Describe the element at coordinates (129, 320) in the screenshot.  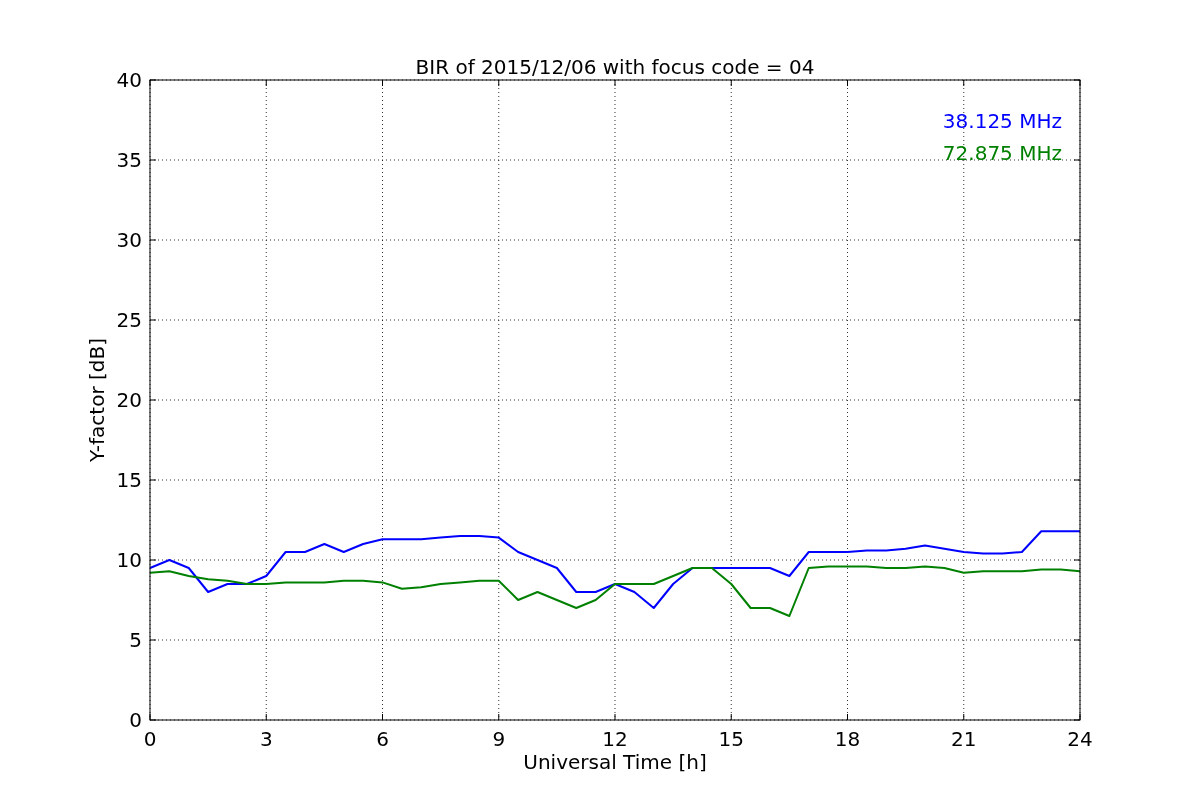
I see `tick-label: 25` at that location.